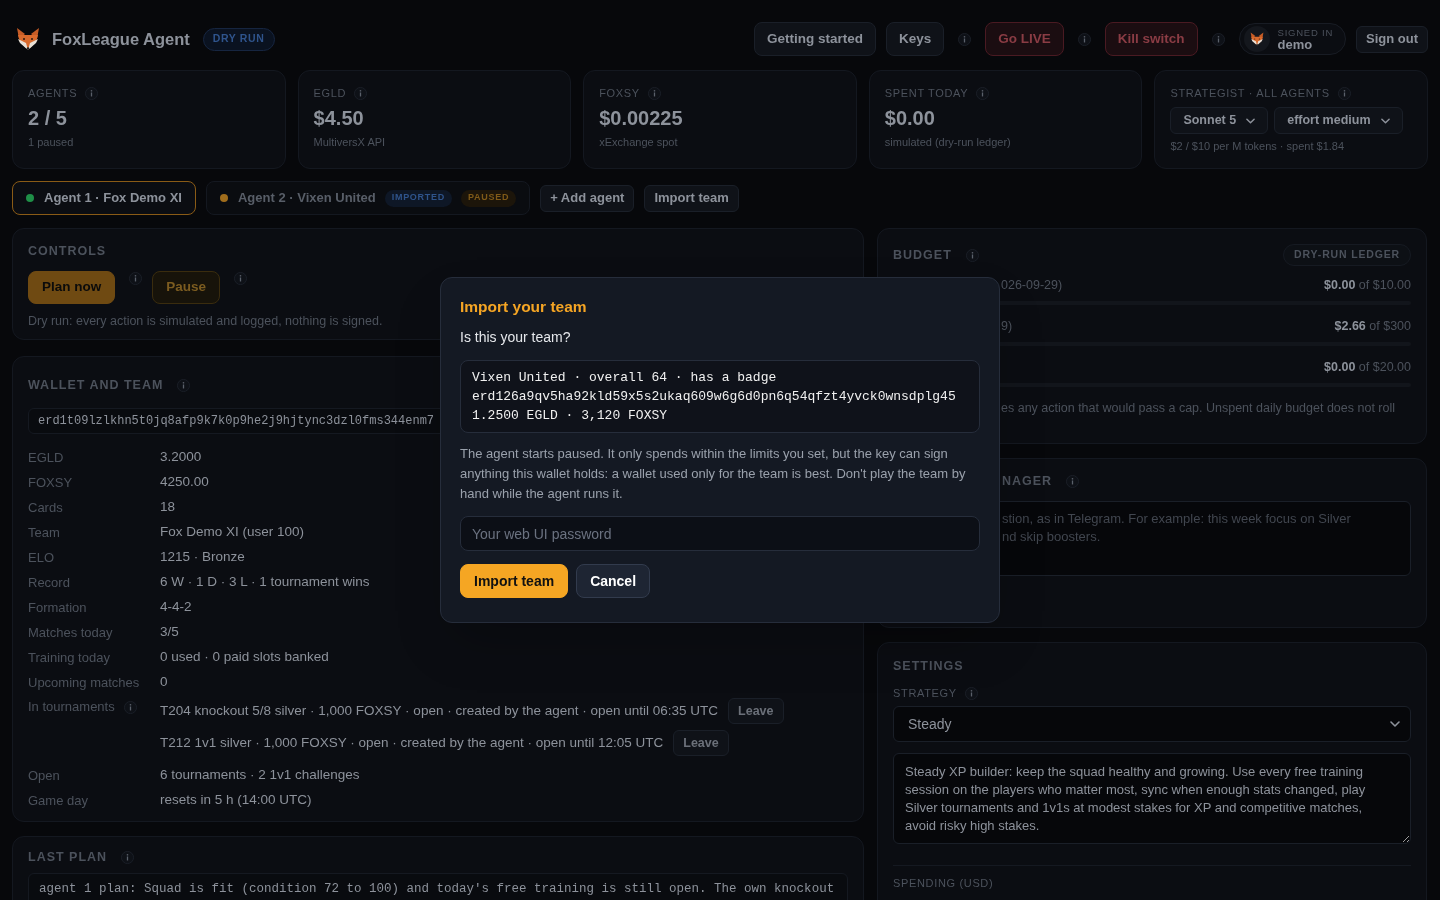  What do you see at coordinates (1372, 326) in the screenshot?
I see `budget-amount: $2.66 of $300` at bounding box center [1372, 326].